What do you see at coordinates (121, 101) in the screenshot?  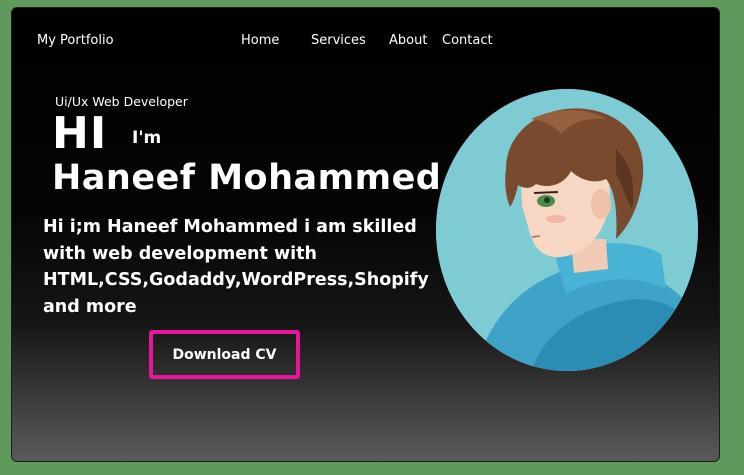 I see `hero-subtitle: Ui/Ux Web Developer` at bounding box center [121, 101].